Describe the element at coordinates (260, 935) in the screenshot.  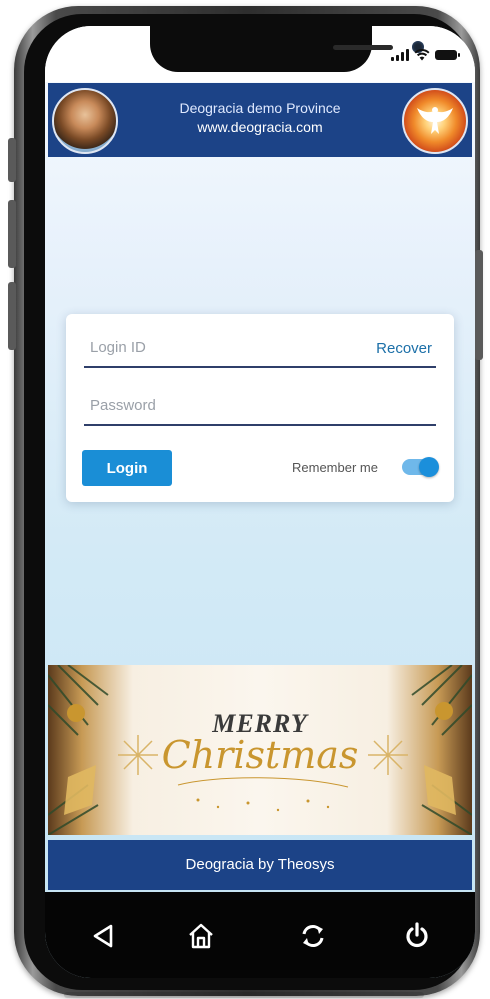
I see `android-nav-bar` at that location.